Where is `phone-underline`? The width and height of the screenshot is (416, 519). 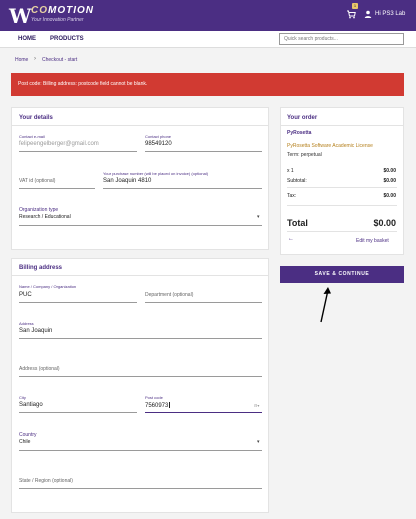 phone-underline is located at coordinates (203, 151).